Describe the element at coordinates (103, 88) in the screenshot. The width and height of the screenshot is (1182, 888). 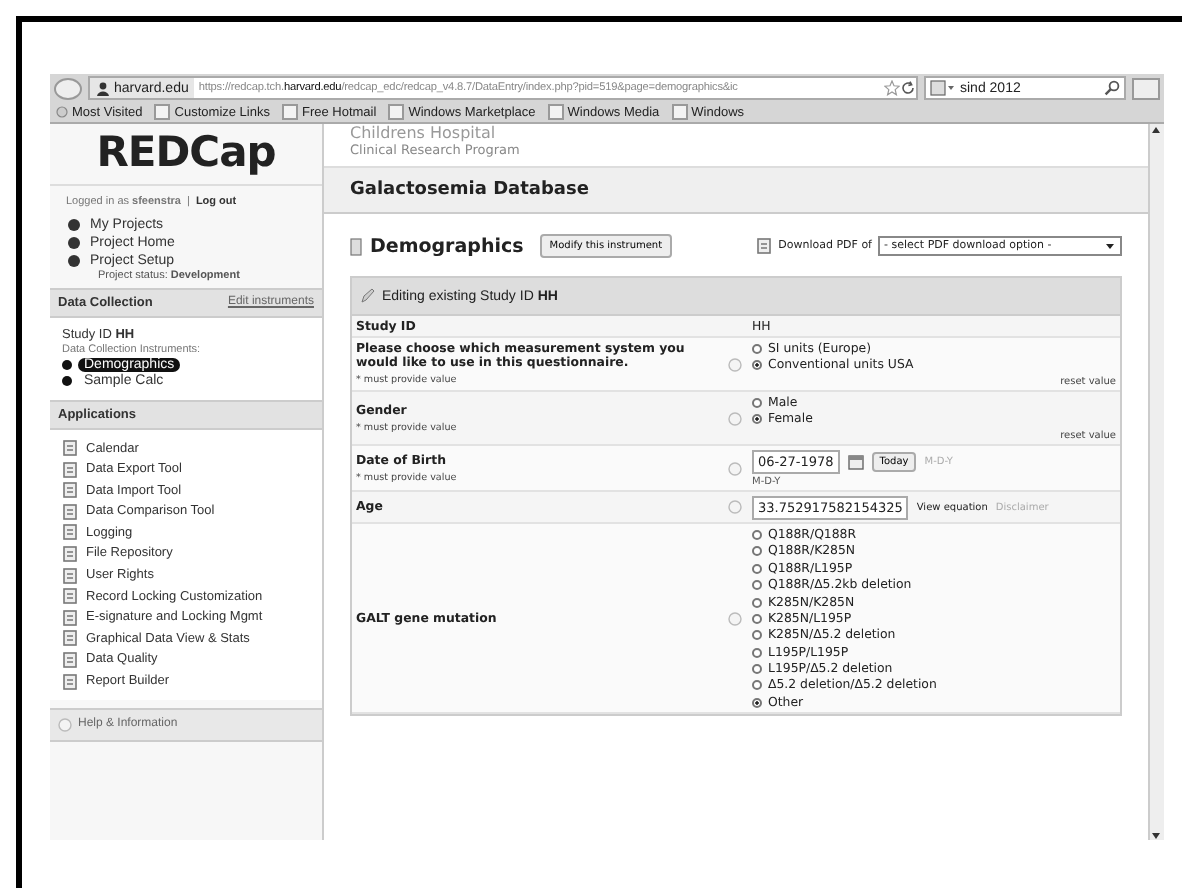
I see `person-icon` at that location.